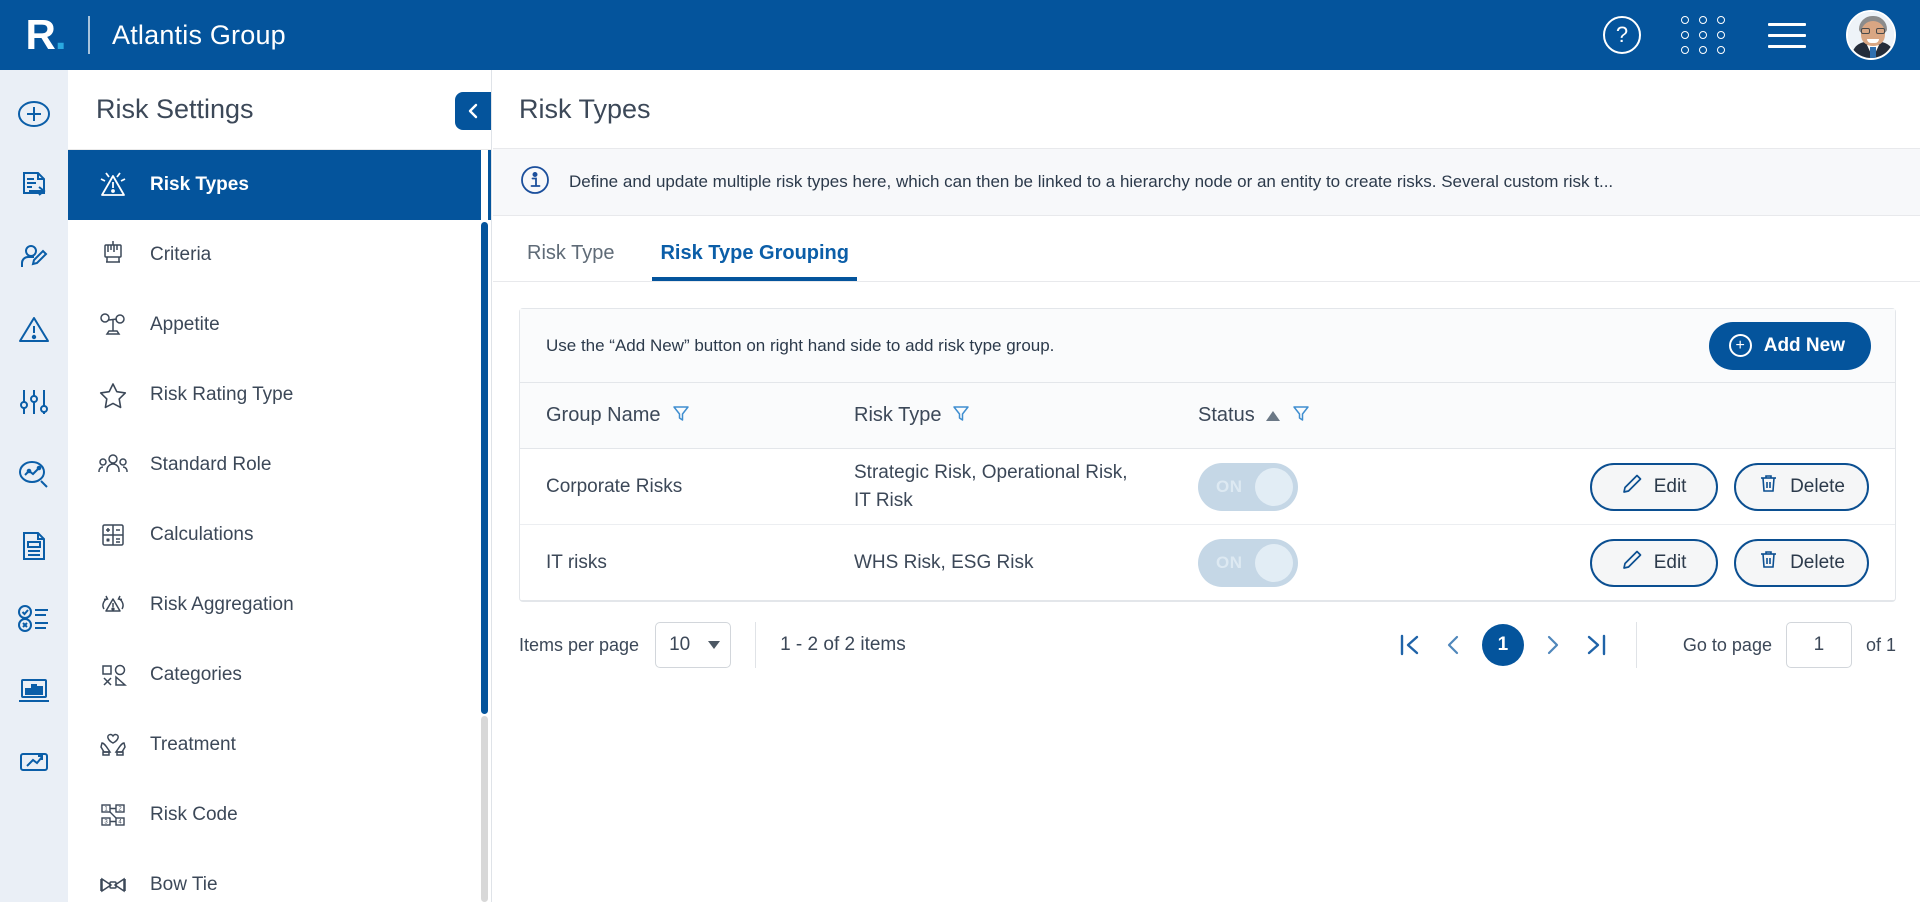 This screenshot has width=1920, height=902. I want to click on sidebar-item-label: Calculations, so click(202, 534).